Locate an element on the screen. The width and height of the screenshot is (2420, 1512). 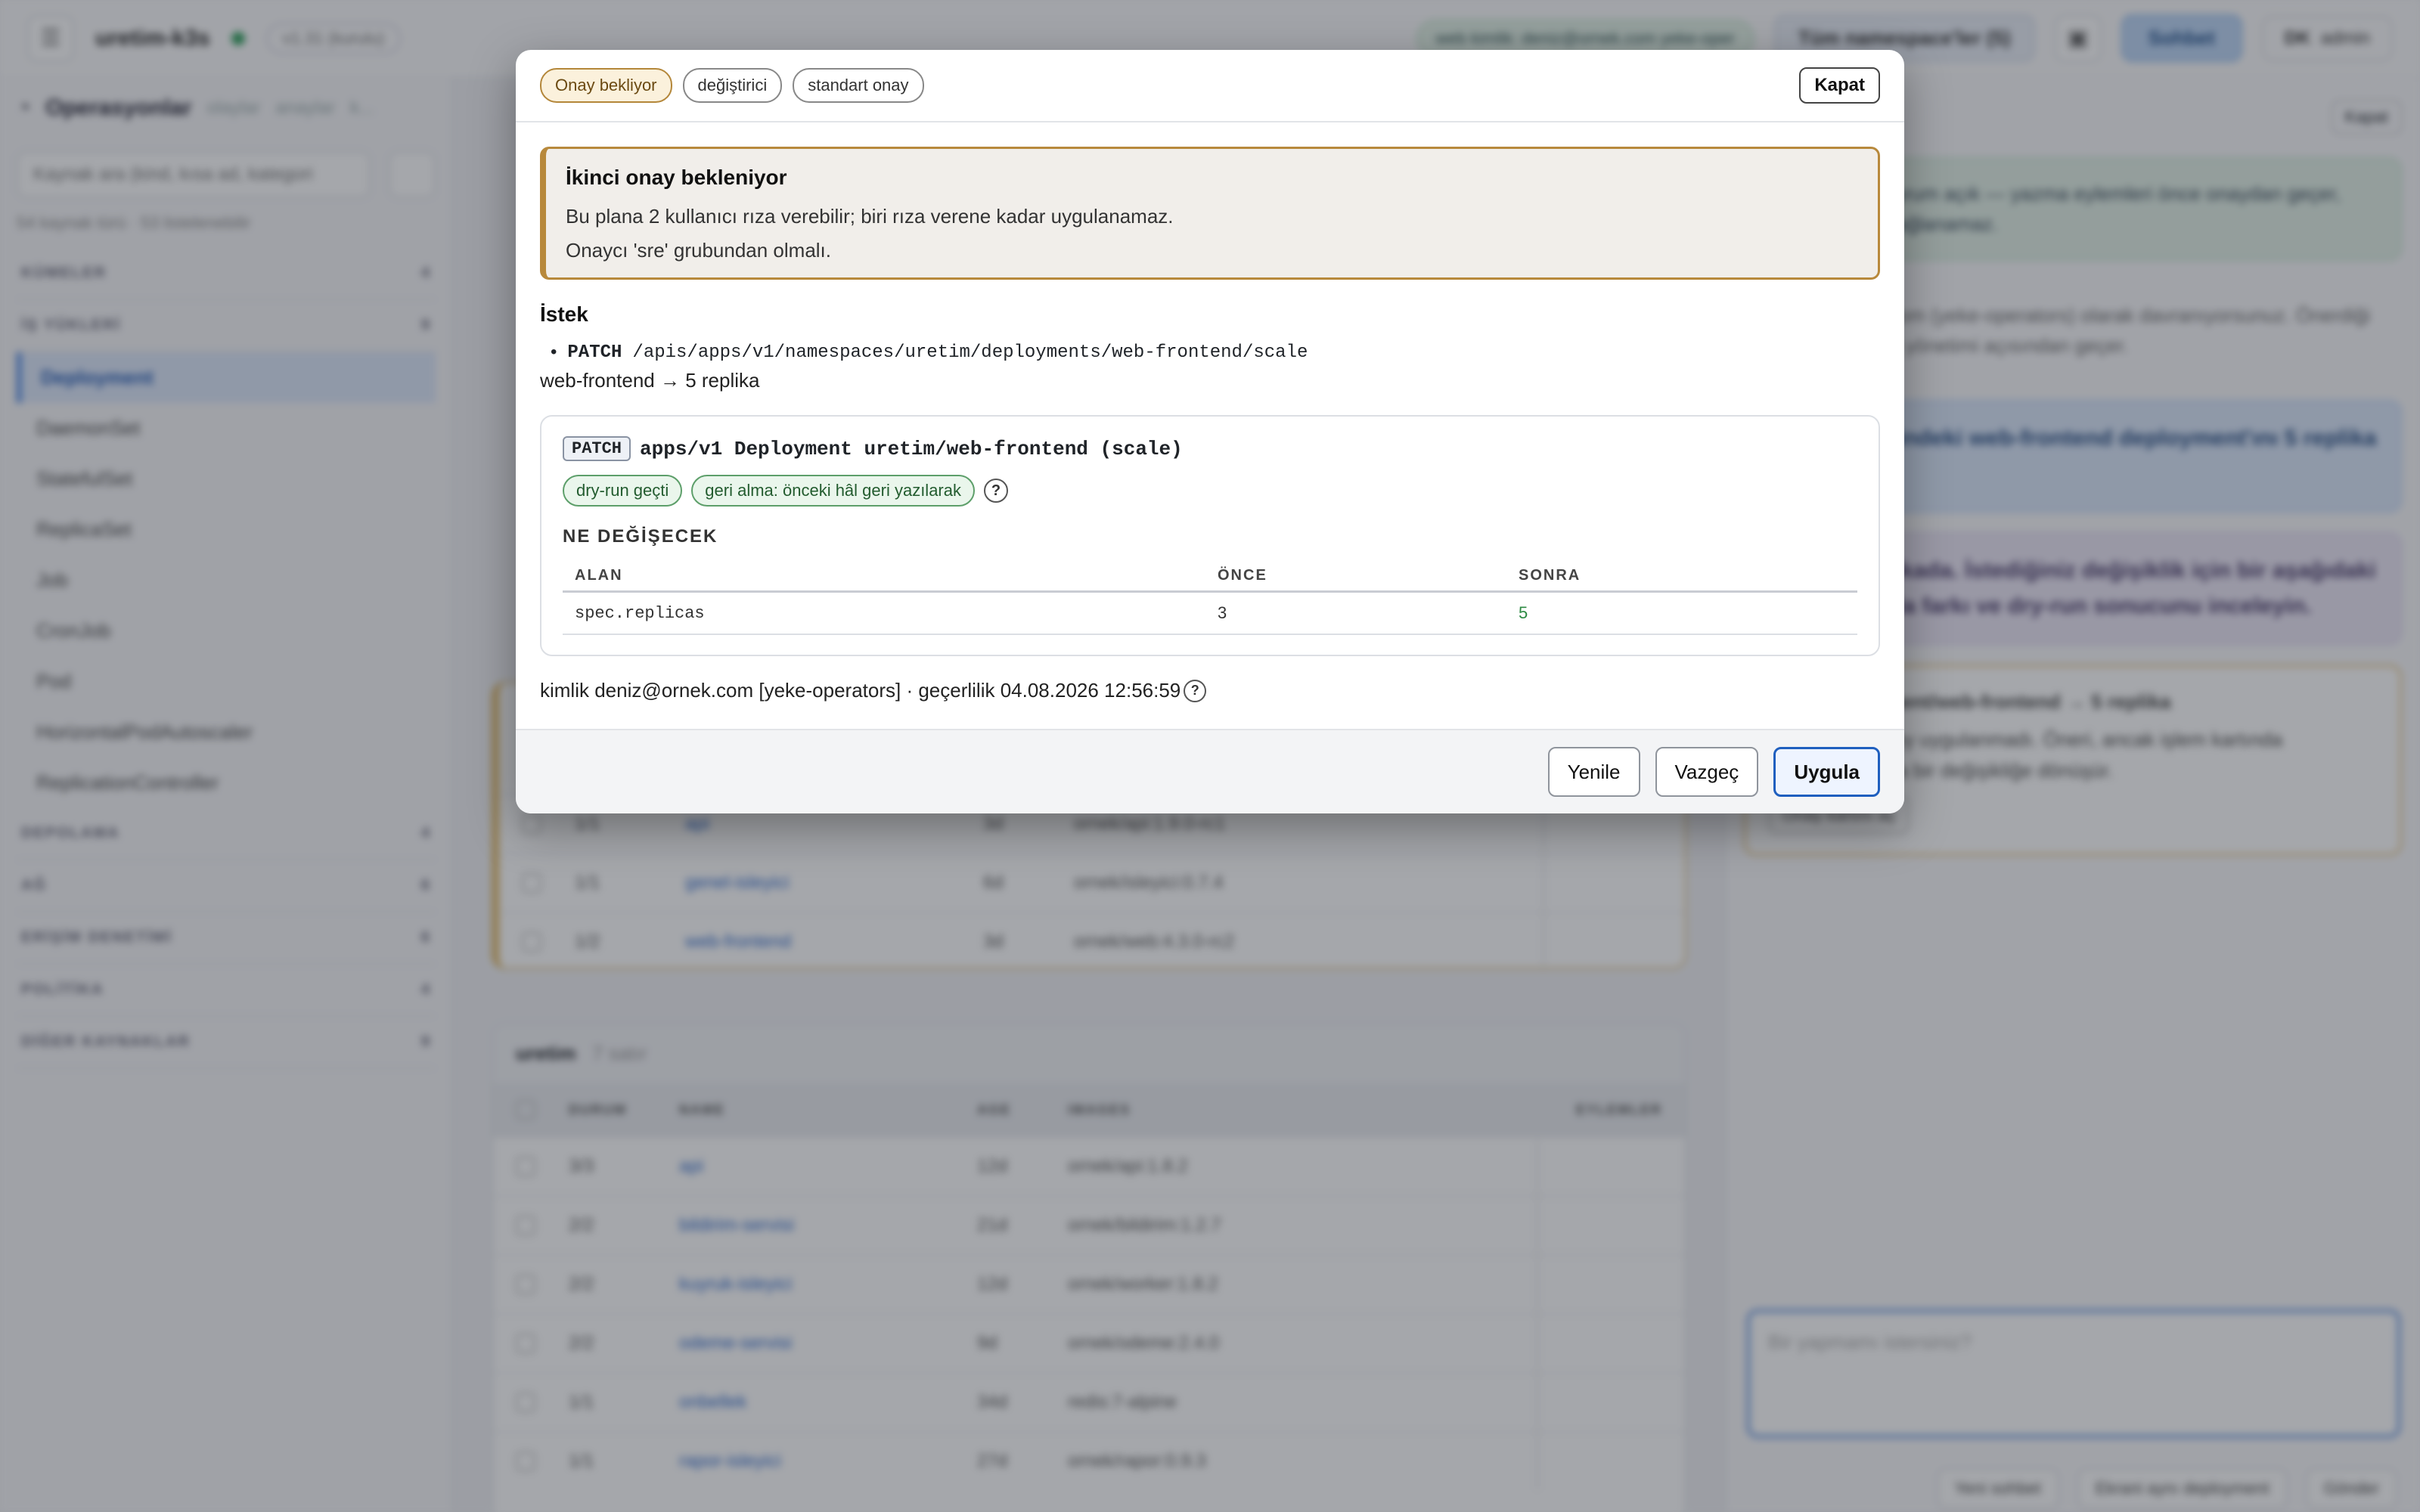
cancel-button: Vazgeç is located at coordinates (1707, 772).